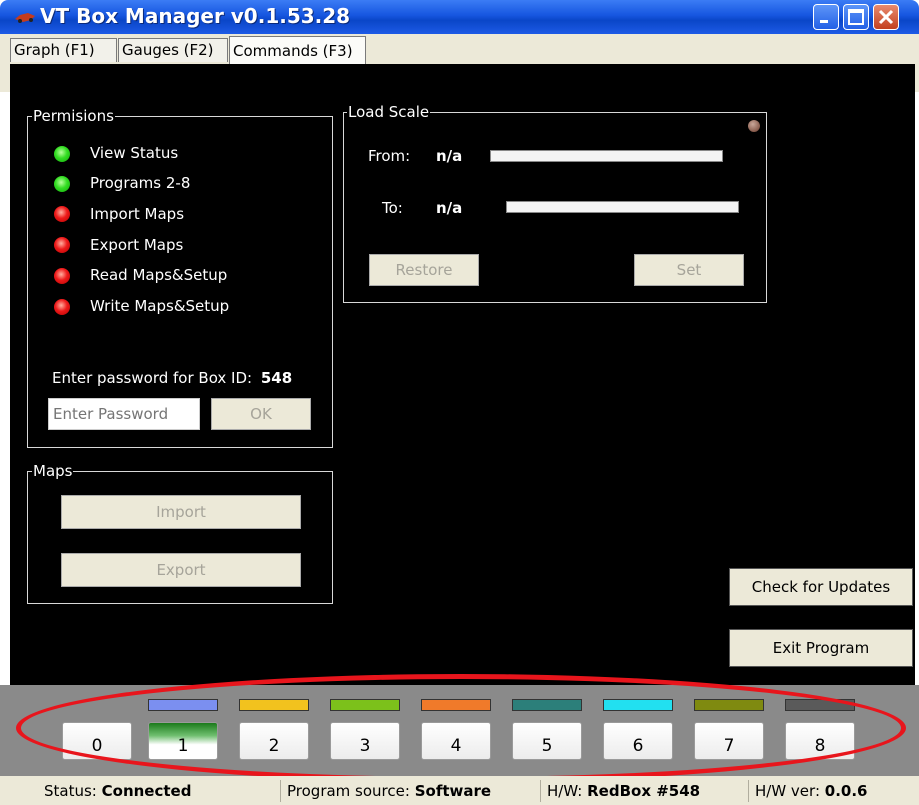 This screenshot has height=805, width=919. Describe the element at coordinates (389, 112) in the screenshot. I see `load-scale-title: Load Scale` at that location.